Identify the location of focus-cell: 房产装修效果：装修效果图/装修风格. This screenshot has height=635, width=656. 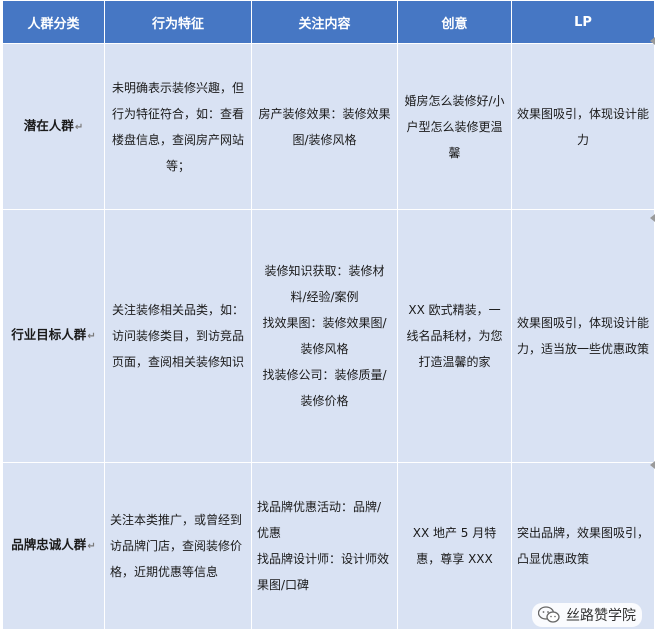
(324, 126).